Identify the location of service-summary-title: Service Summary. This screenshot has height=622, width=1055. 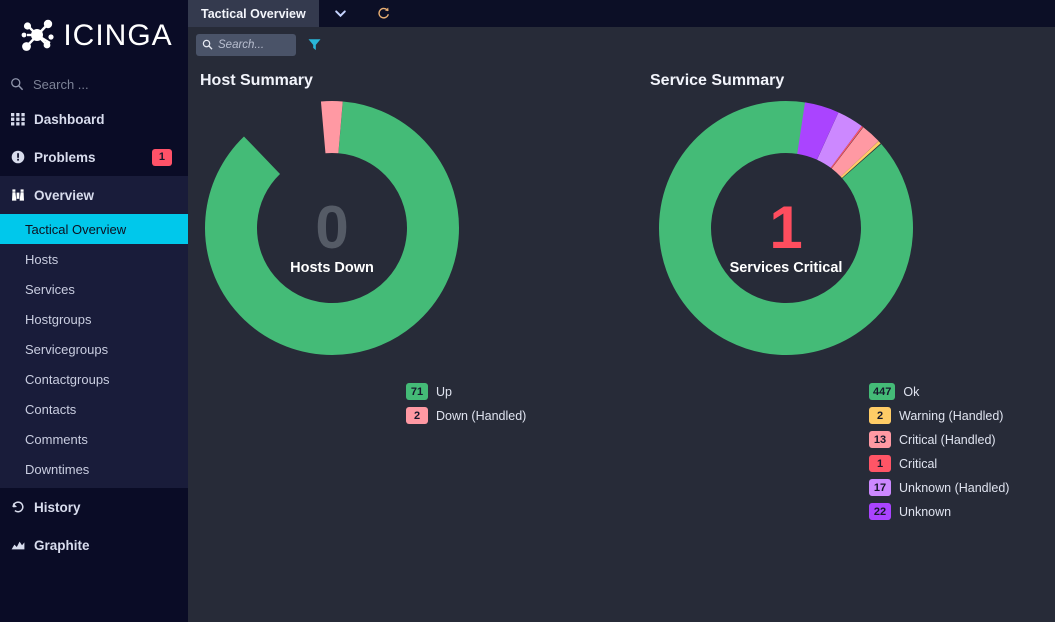
(717, 80).